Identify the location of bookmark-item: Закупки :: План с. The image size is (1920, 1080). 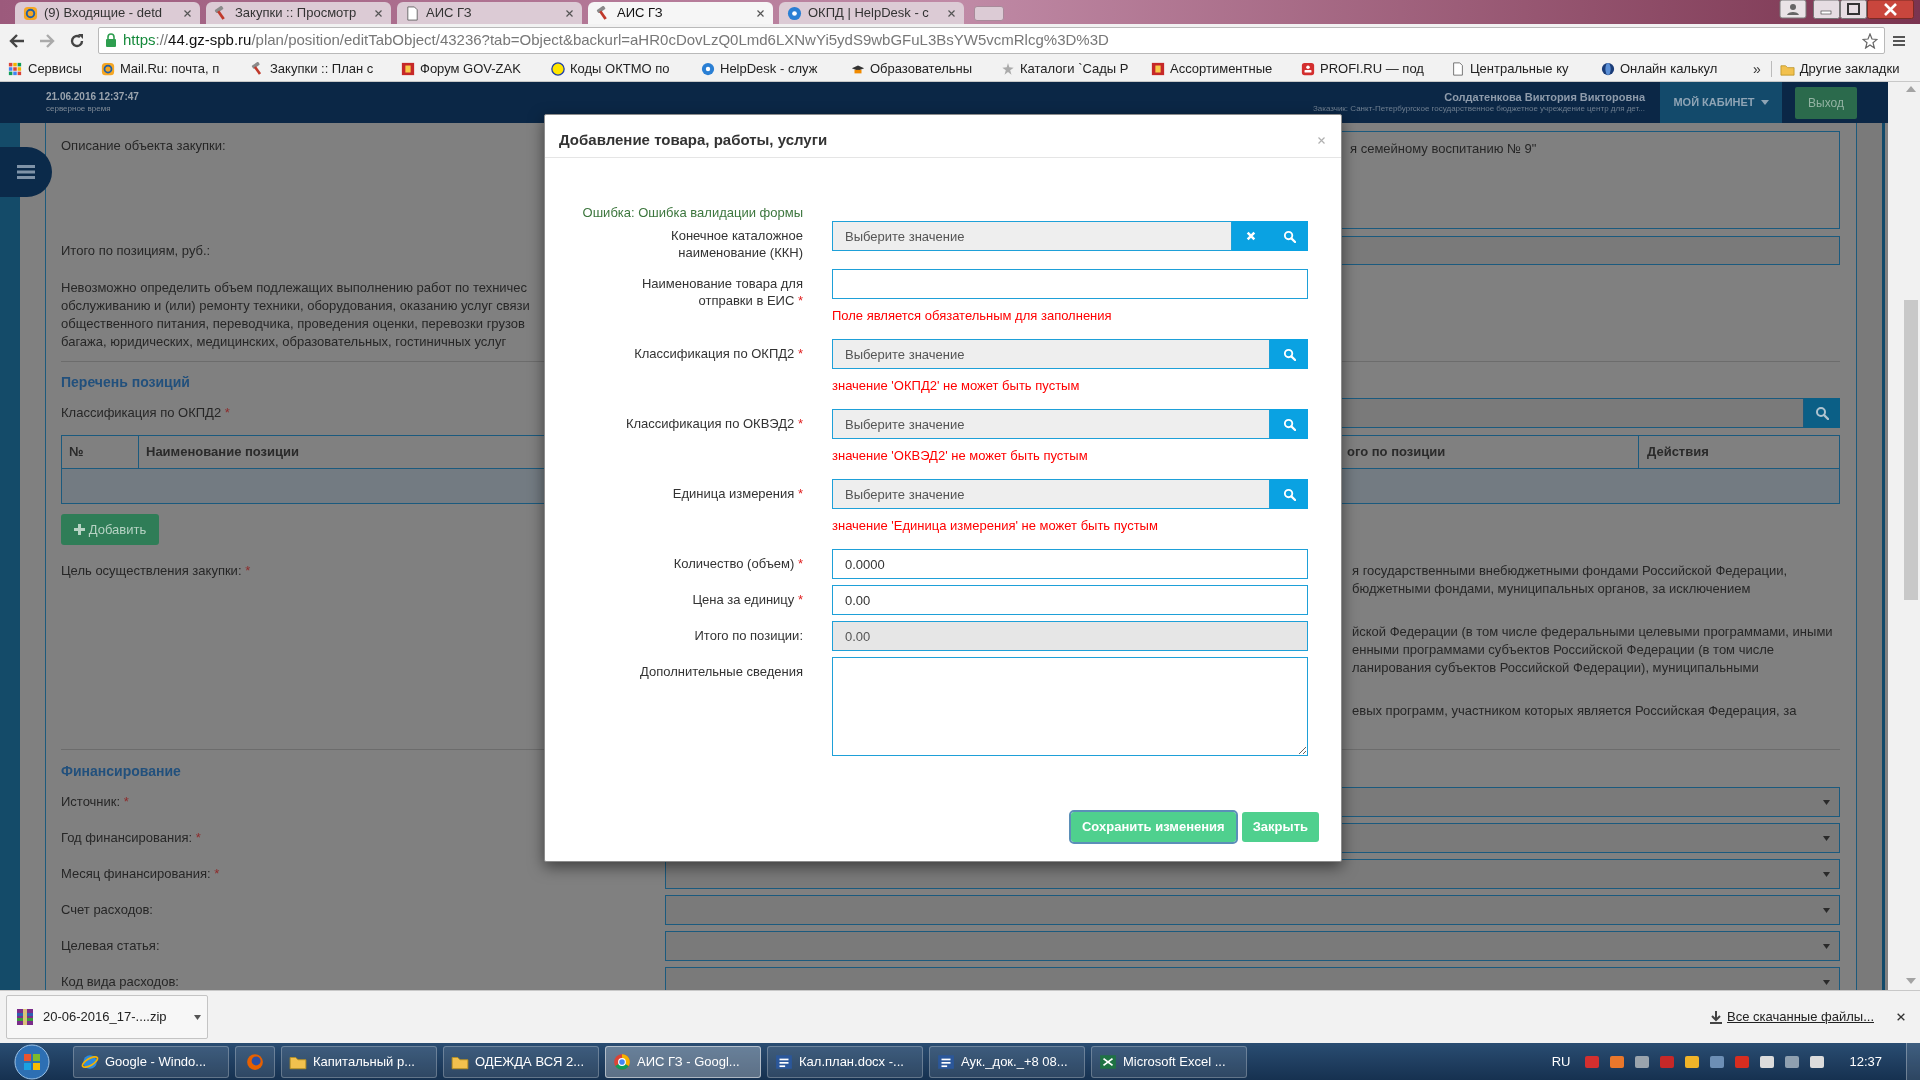
(326, 69).